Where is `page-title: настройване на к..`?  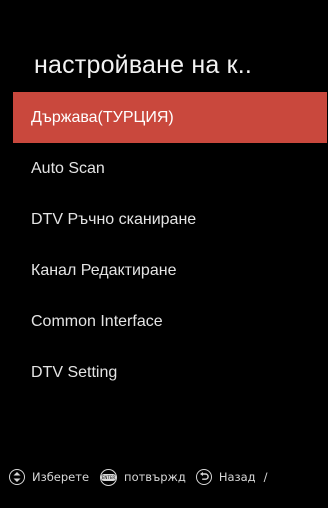
page-title: настройване на к.. is located at coordinates (143, 65).